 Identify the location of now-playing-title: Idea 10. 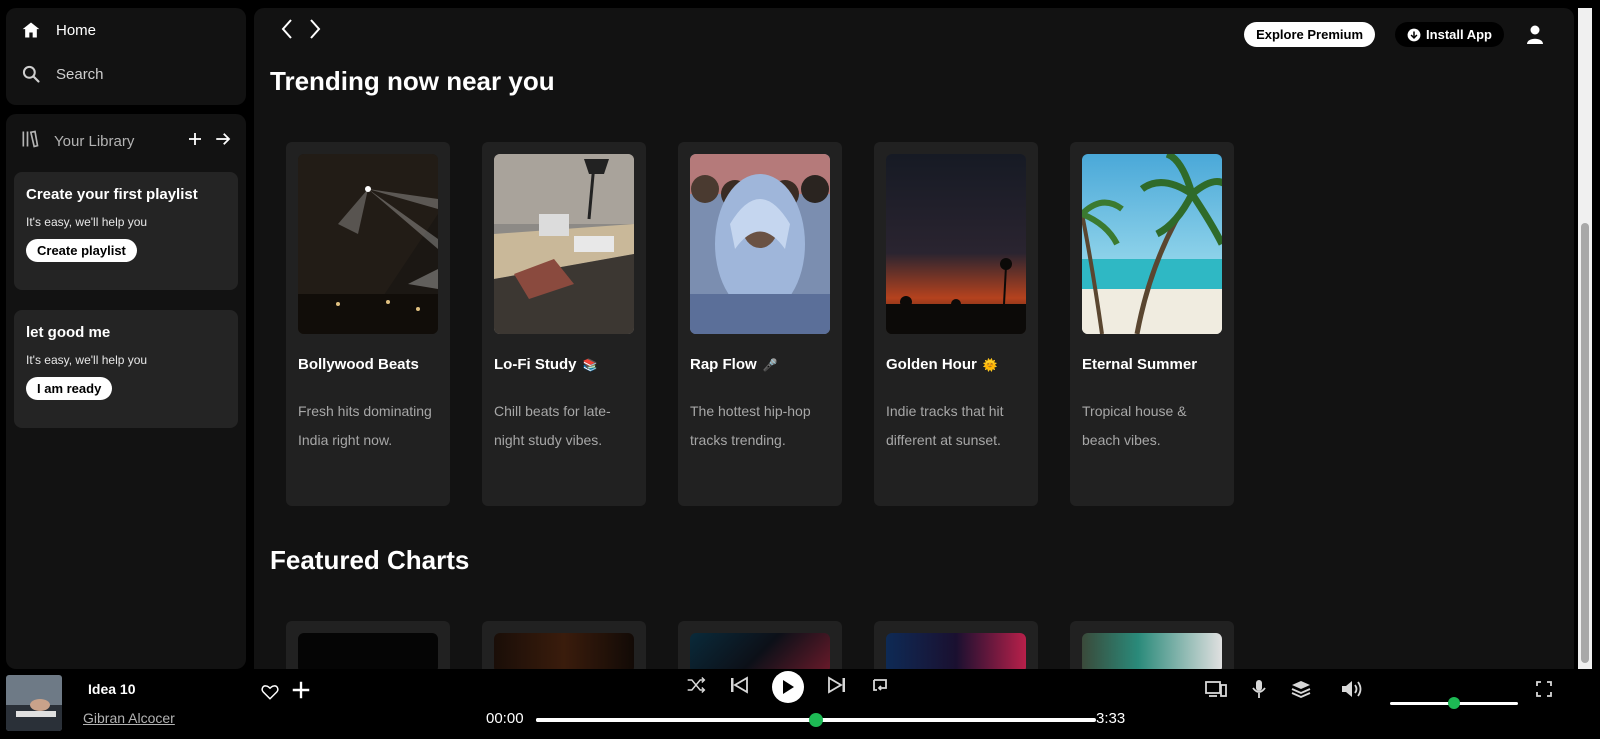
(111, 689).